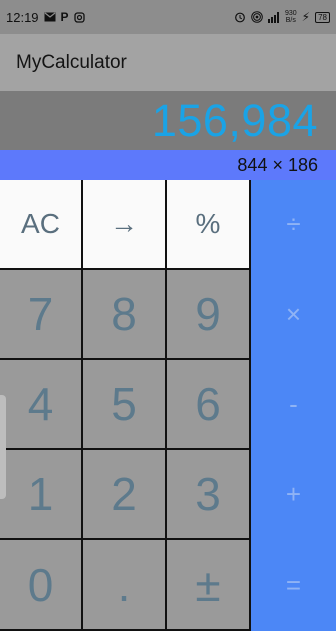 The image size is (336, 631). I want to click on mail-icon, so click(50, 17).